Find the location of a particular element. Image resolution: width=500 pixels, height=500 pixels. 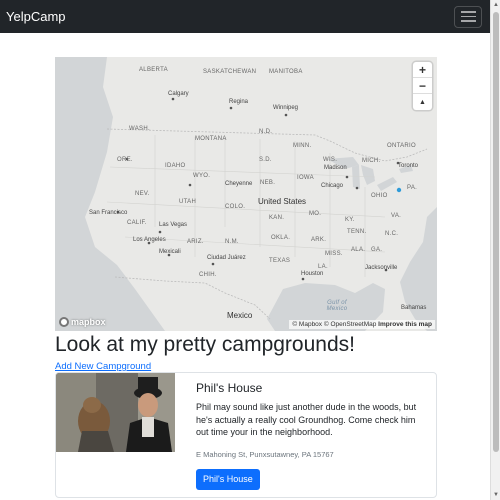

map-label-regina: Regina is located at coordinates (239, 102).